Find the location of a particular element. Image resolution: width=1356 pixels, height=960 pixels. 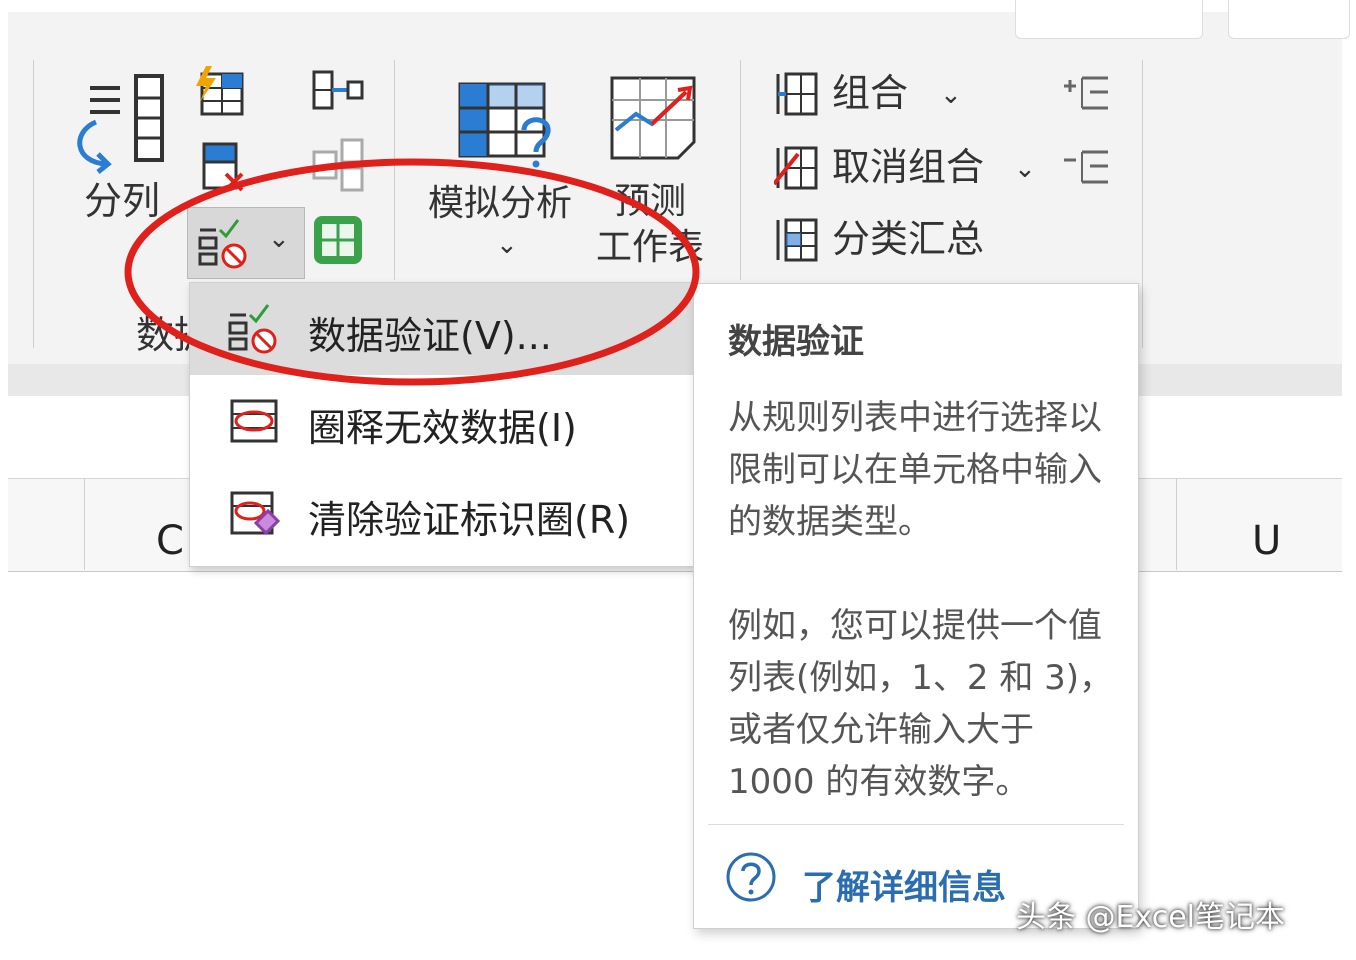

watermark-text: 头条 @Excel笔记本 is located at coordinates (1151, 917).